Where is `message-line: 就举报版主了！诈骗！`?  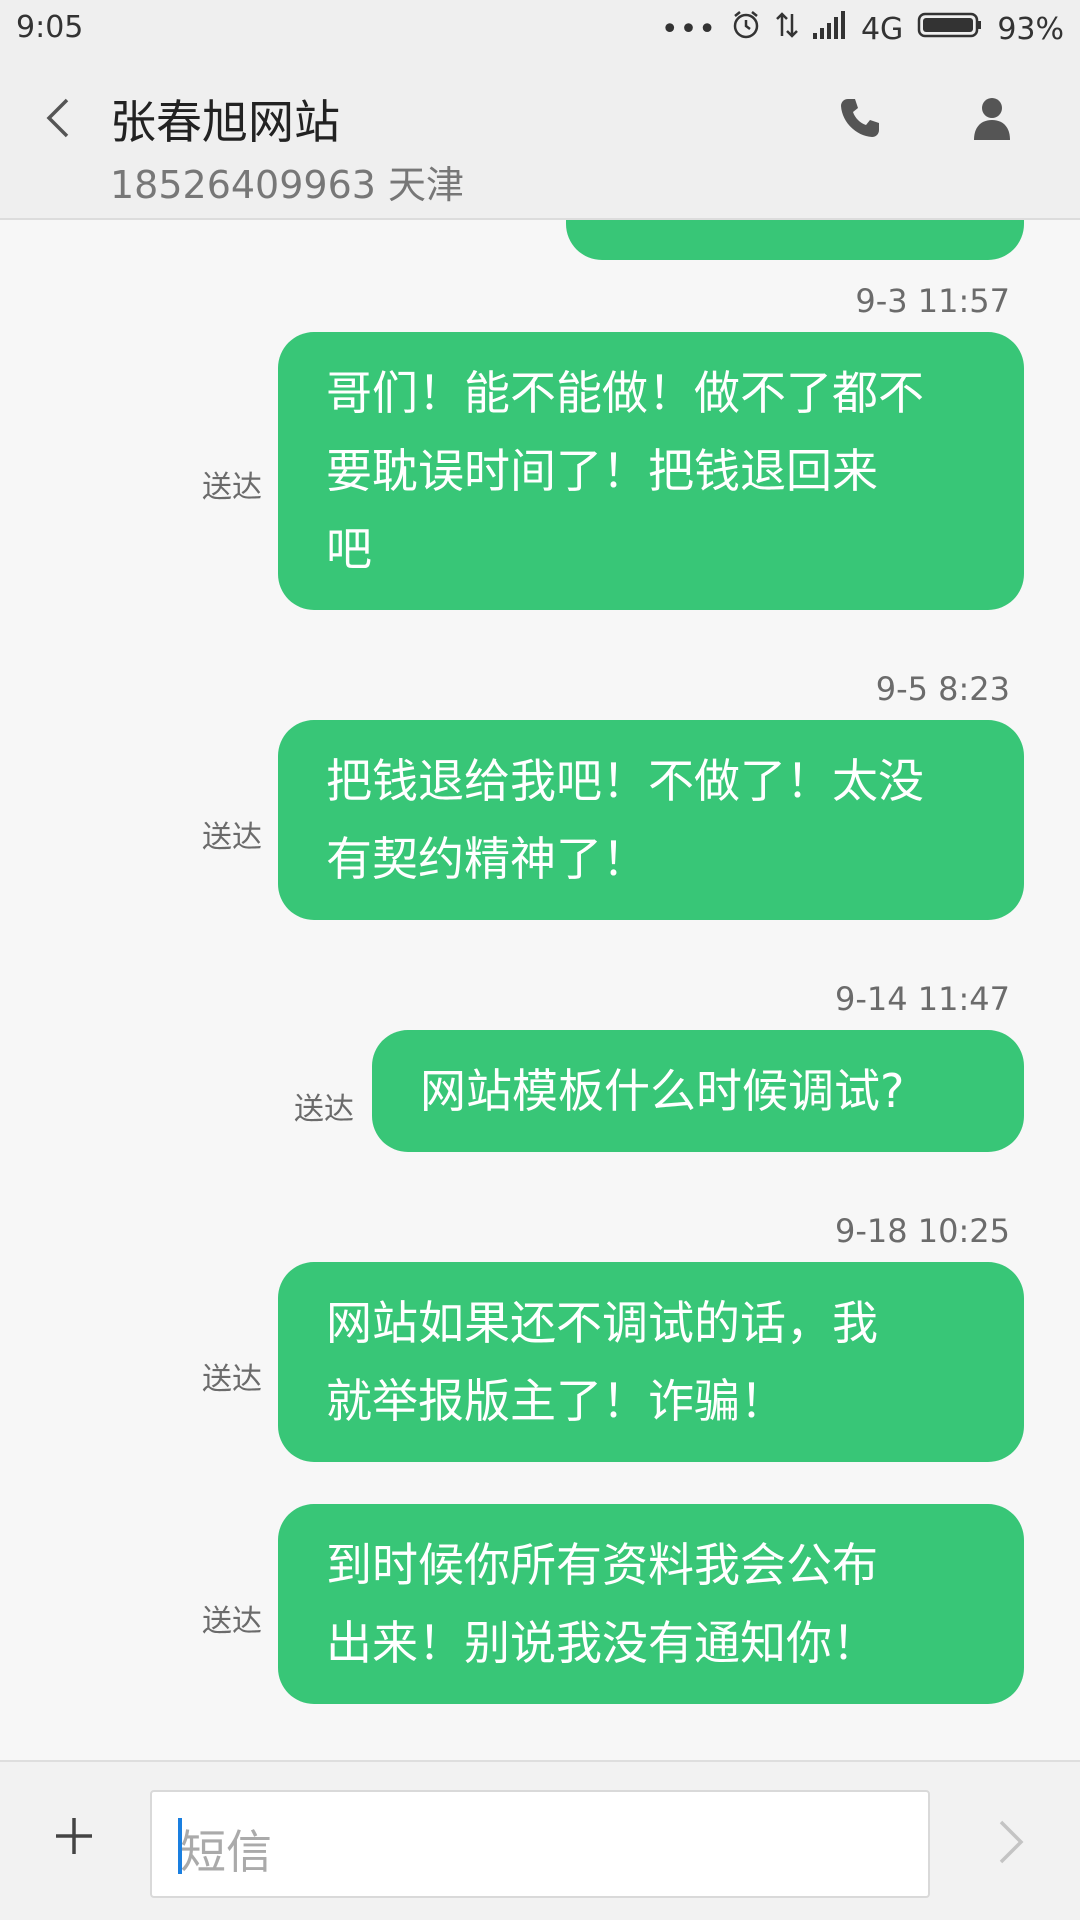
message-line: 就举报版主了！诈骗！ is located at coordinates (556, 1401).